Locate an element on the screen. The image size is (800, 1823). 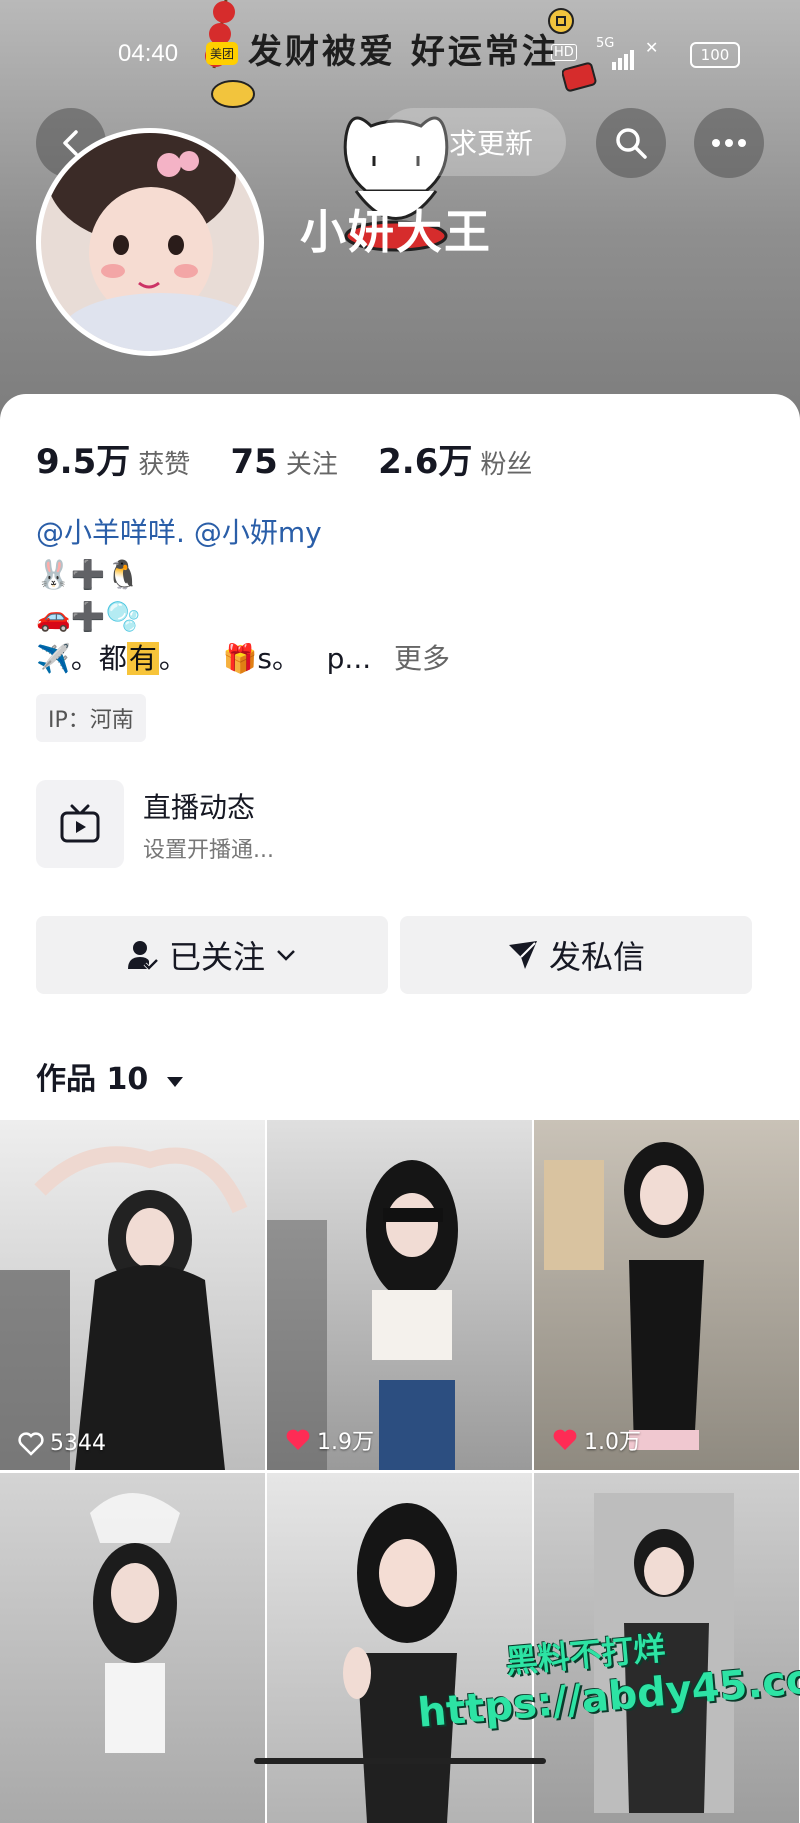
more-options-button is located at coordinates (729, 143).